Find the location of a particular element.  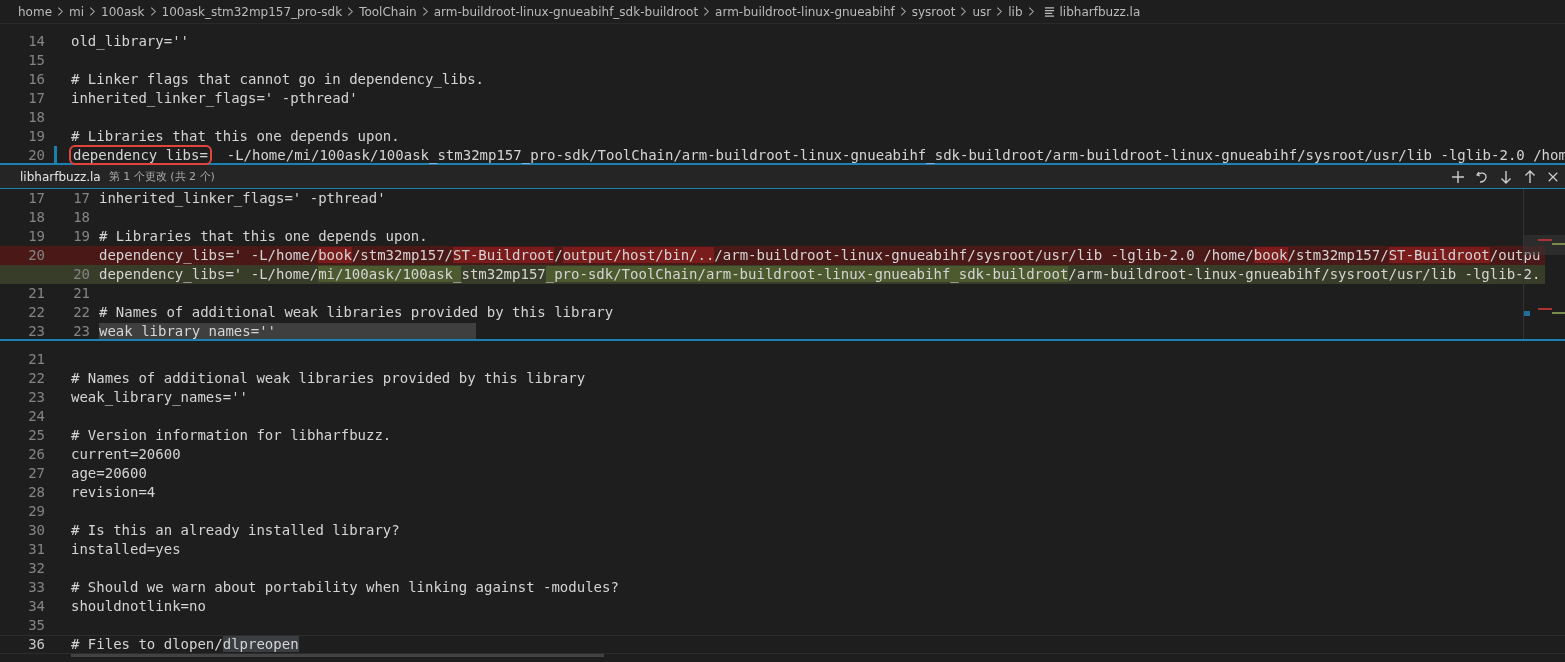

line-number: 33 is located at coordinates (36, 587).